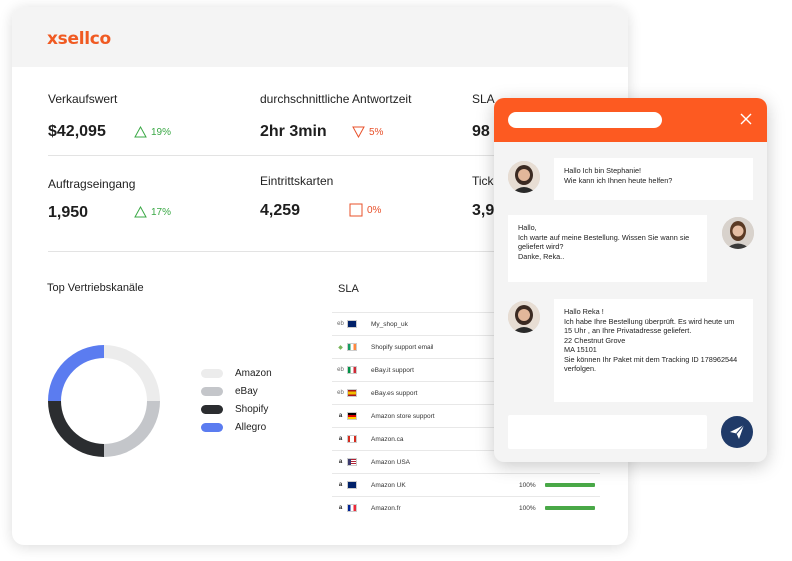 The width and height of the screenshot is (792, 561). Describe the element at coordinates (246, 391) in the screenshot. I see `legend-label: eBay` at that location.